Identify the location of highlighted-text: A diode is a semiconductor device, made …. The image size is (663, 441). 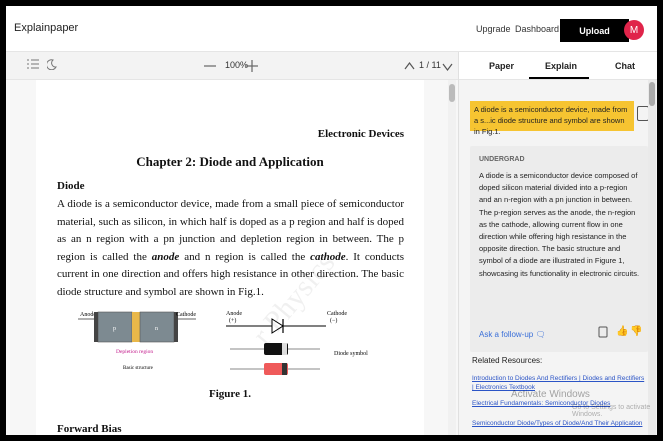
(552, 118).